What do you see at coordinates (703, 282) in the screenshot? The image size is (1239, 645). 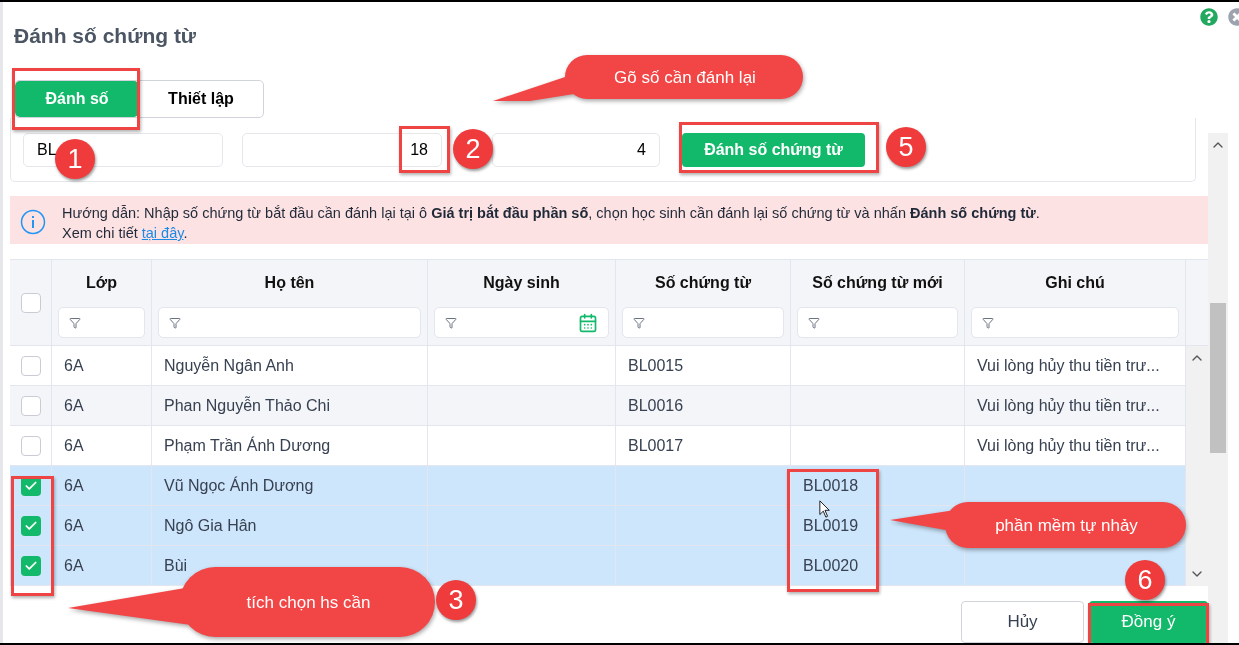 I see `column-header: Số chứng từ` at bounding box center [703, 282].